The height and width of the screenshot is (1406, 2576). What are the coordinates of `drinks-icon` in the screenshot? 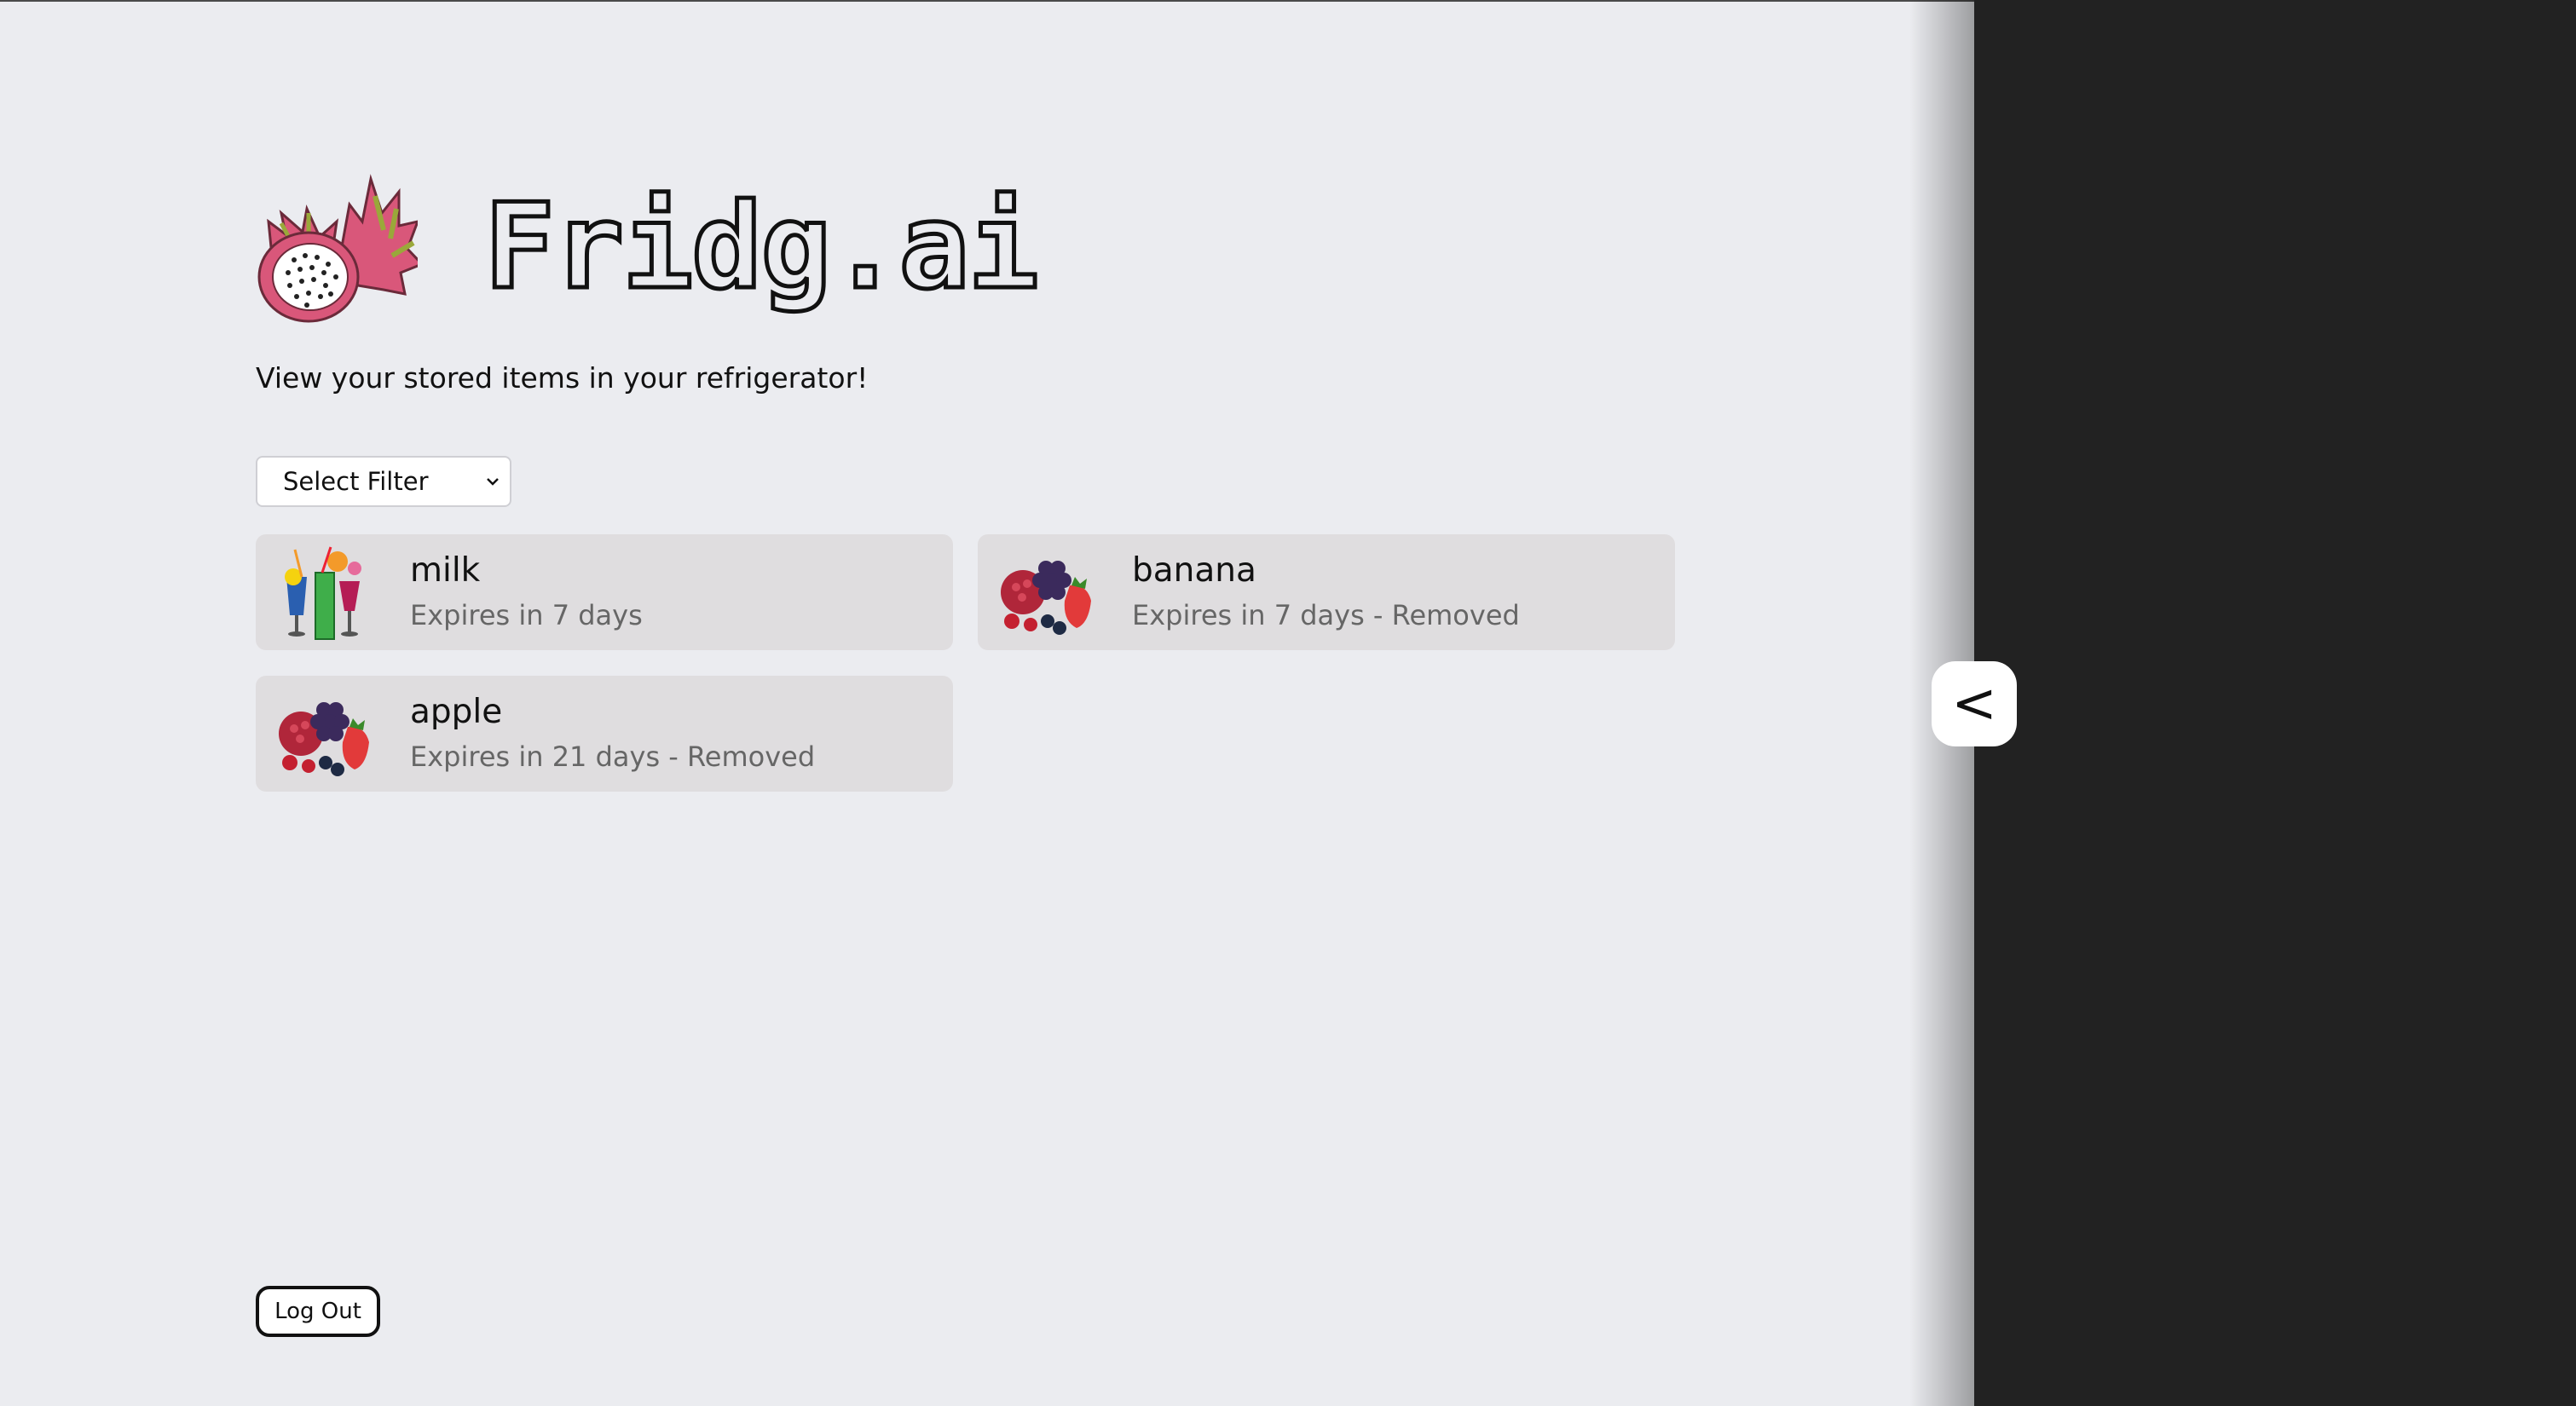 It's located at (323, 593).